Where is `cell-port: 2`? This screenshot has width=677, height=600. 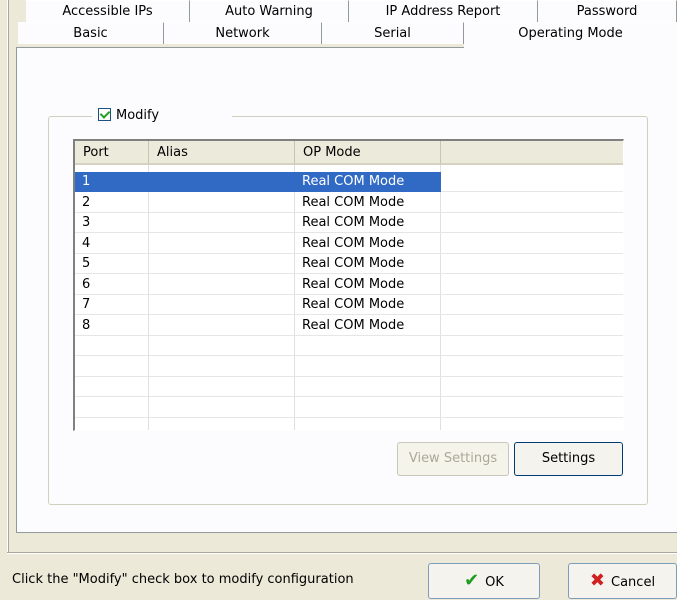
cell-port: 2 is located at coordinates (86, 202).